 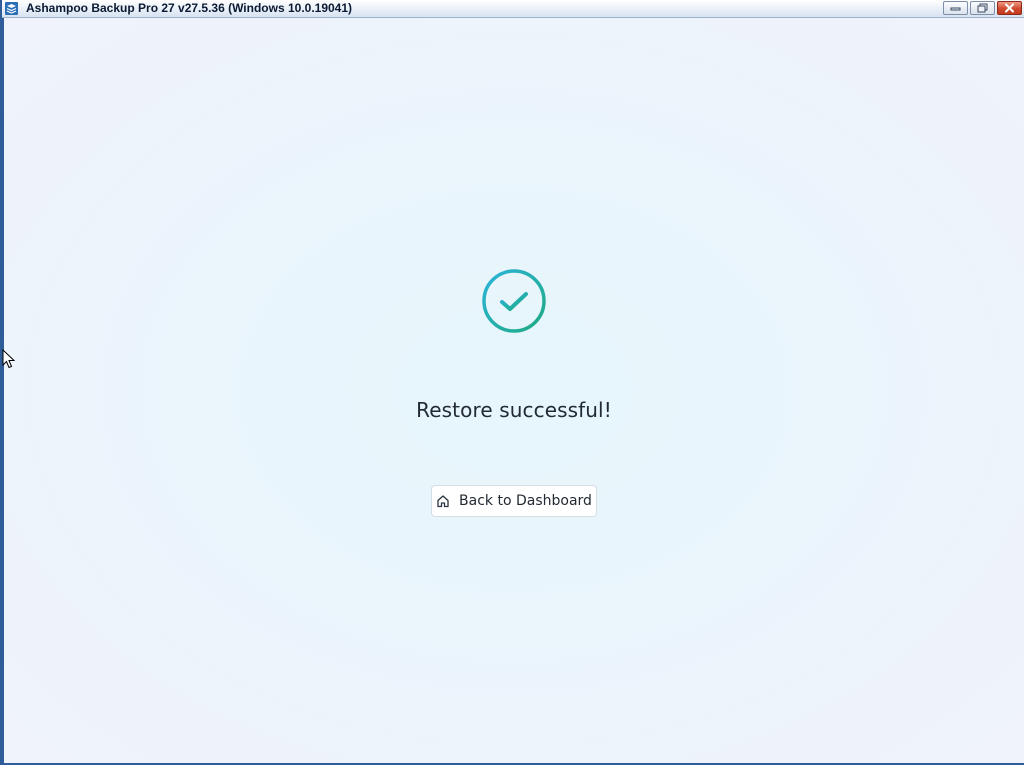 I want to click on minimize-icon, so click(x=955, y=9).